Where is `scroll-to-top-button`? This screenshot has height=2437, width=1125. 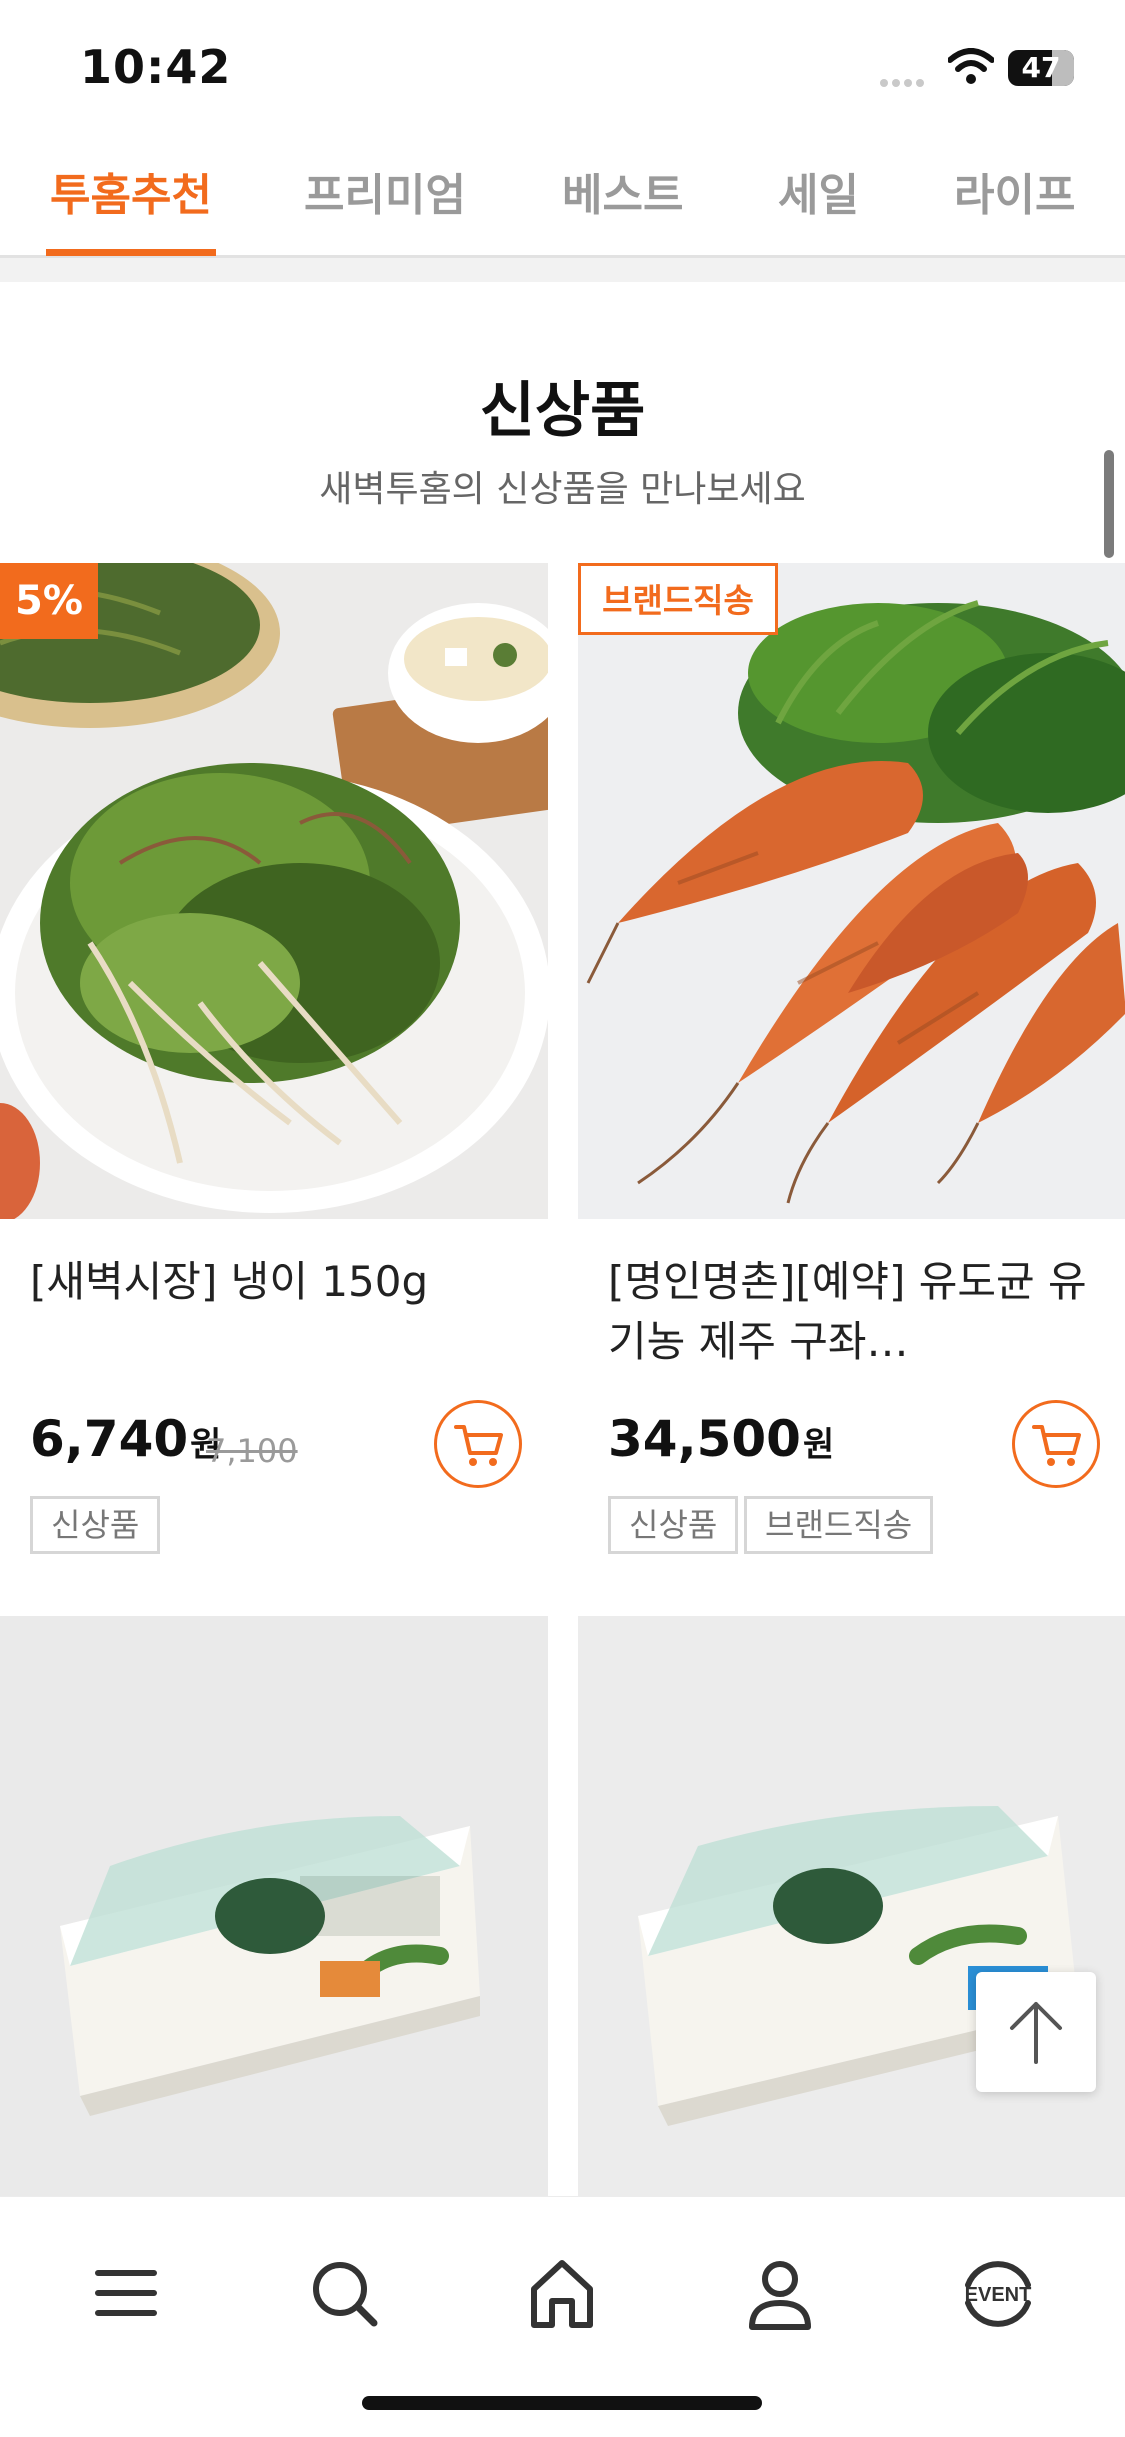
scroll-to-top-button is located at coordinates (1036, 2032).